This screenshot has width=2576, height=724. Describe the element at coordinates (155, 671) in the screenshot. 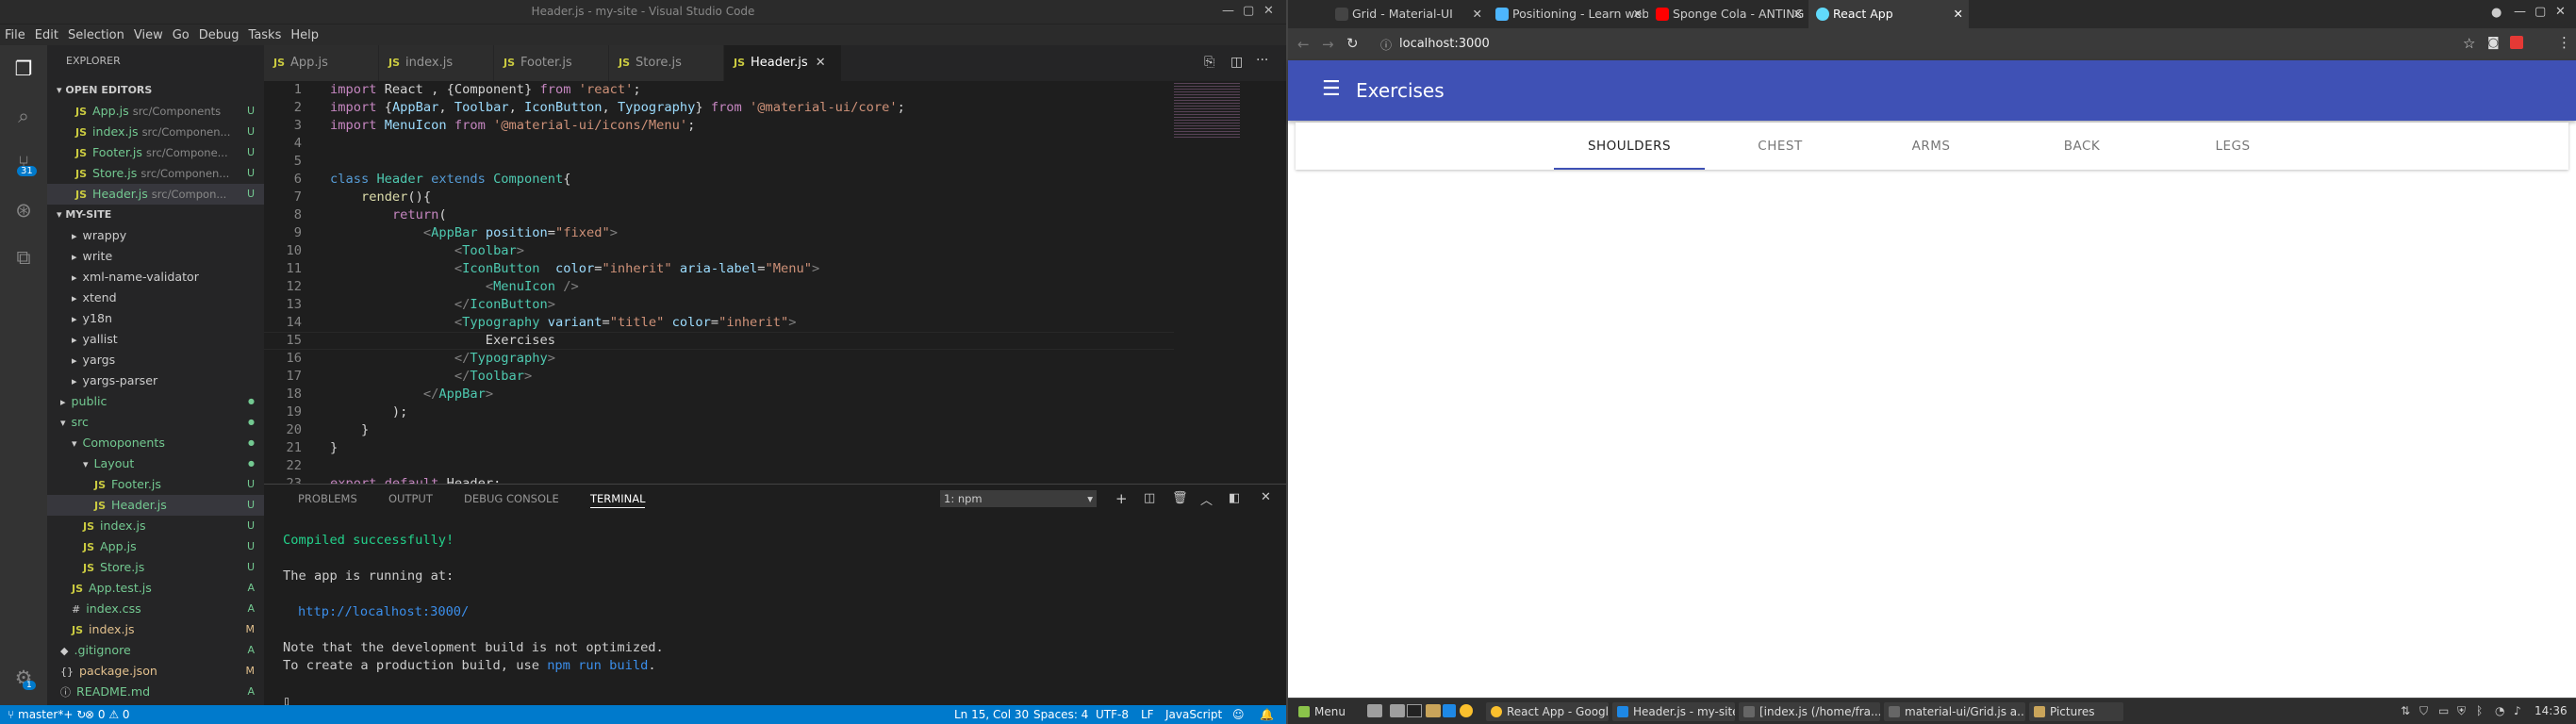

I see `tree-item: {} package.json M` at that location.